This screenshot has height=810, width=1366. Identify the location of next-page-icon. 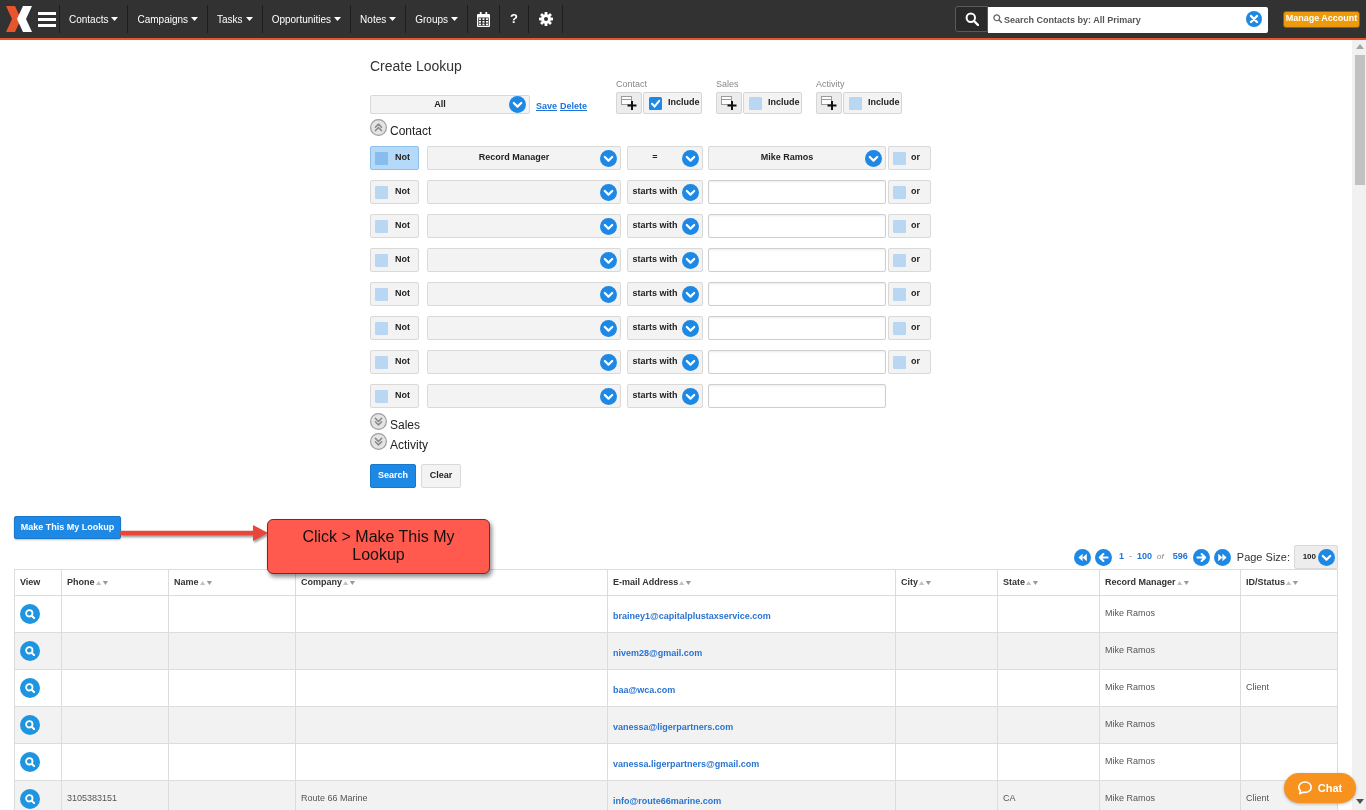
(1201, 557).